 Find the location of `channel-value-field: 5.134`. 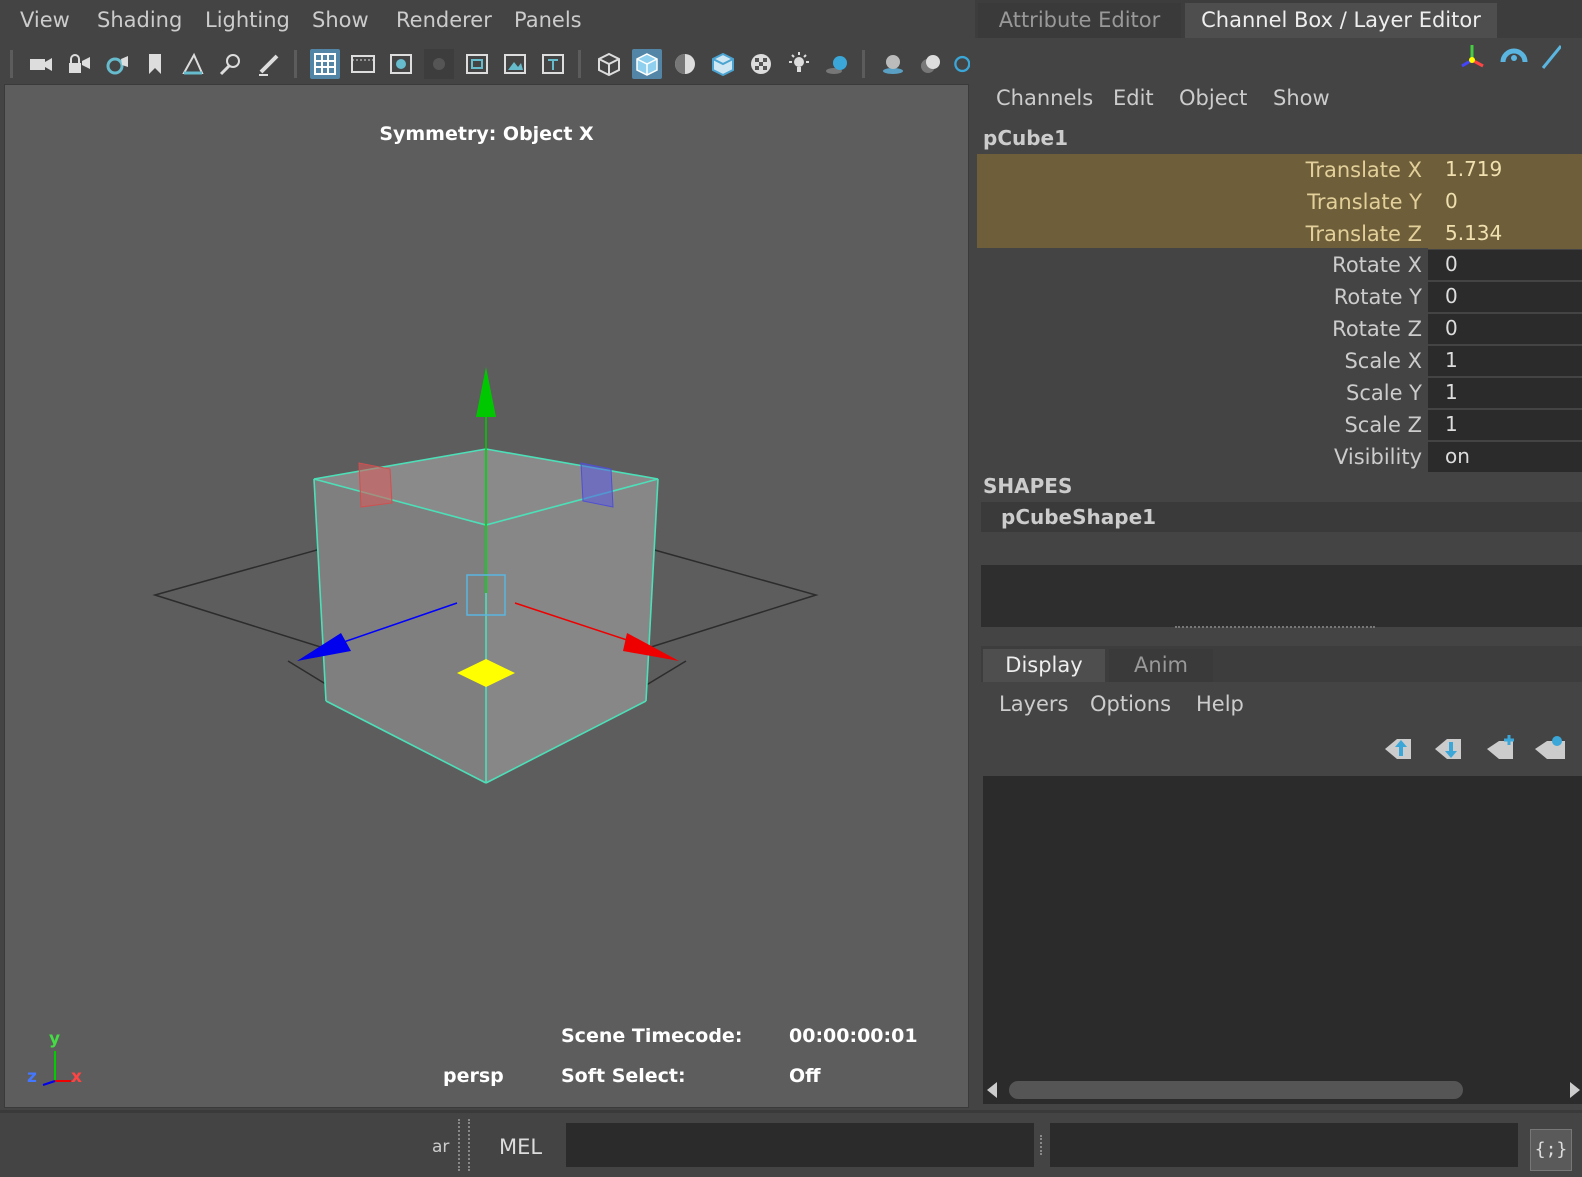

channel-value-field: 5.134 is located at coordinates (1505, 234).